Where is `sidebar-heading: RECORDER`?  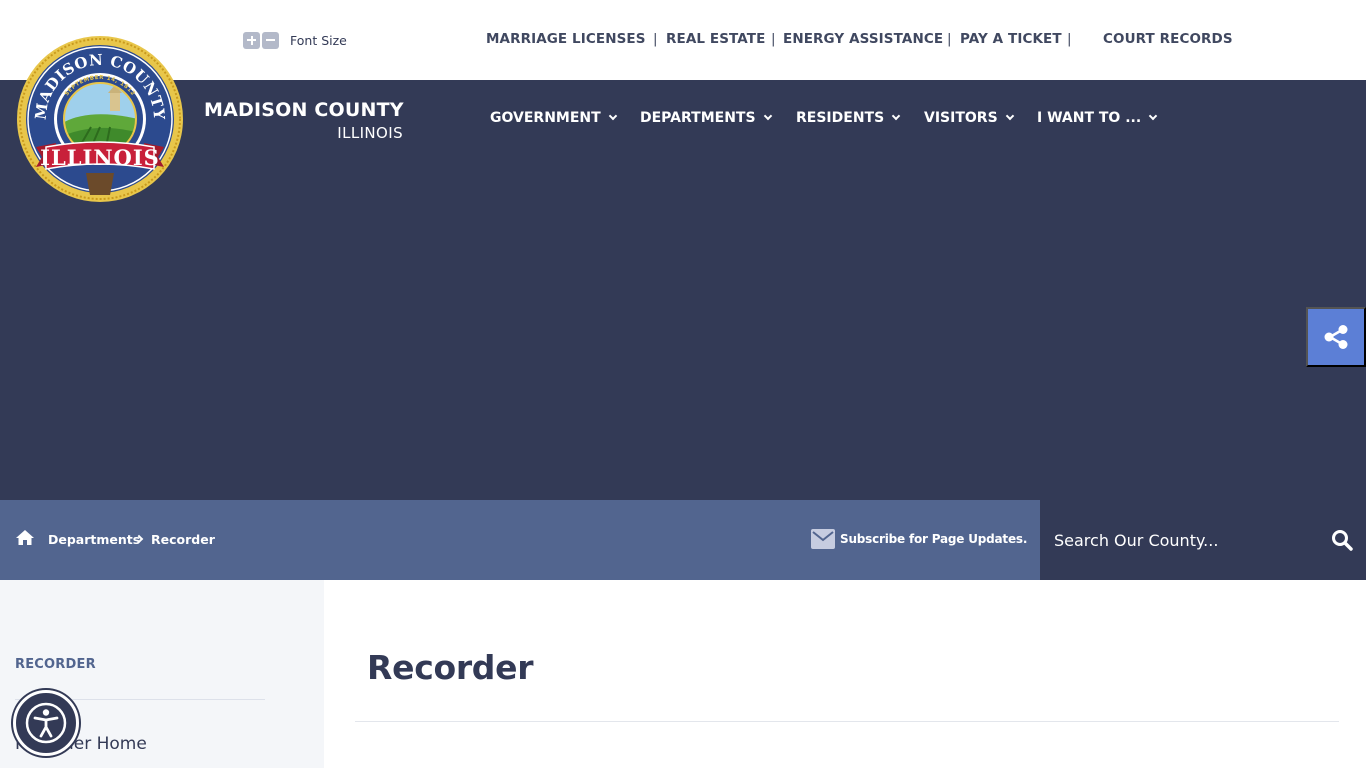
sidebar-heading: RECORDER is located at coordinates (55, 664).